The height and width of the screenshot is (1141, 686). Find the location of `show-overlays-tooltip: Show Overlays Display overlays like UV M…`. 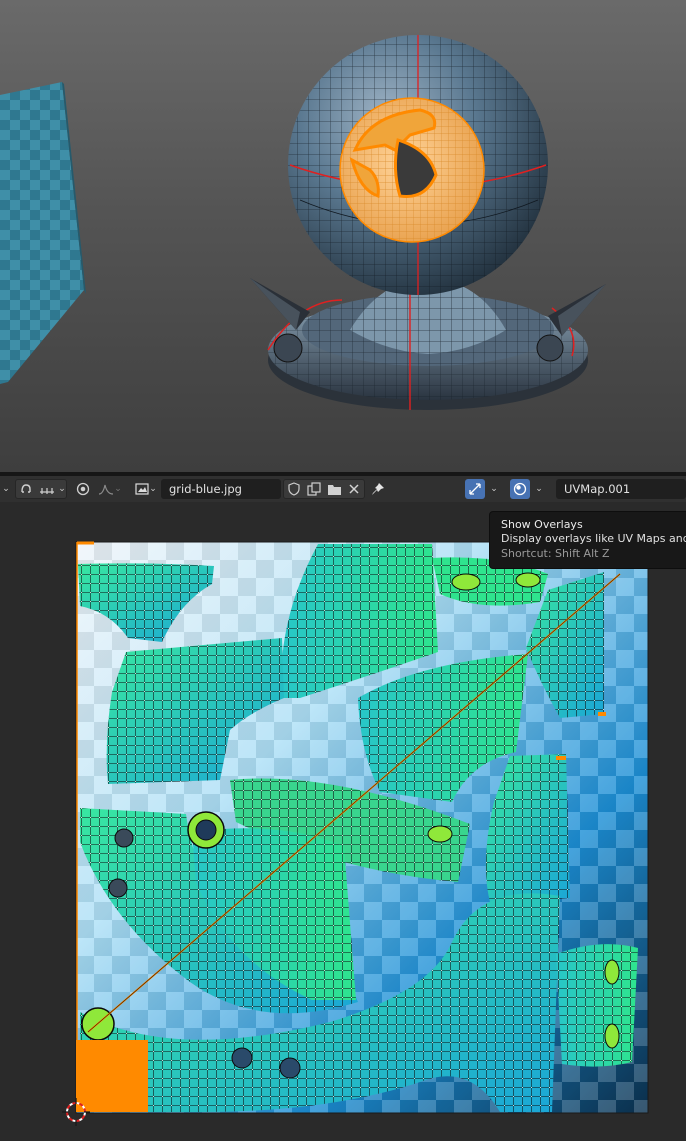

show-overlays-tooltip: Show Overlays Display overlays like UV M… is located at coordinates (587, 540).